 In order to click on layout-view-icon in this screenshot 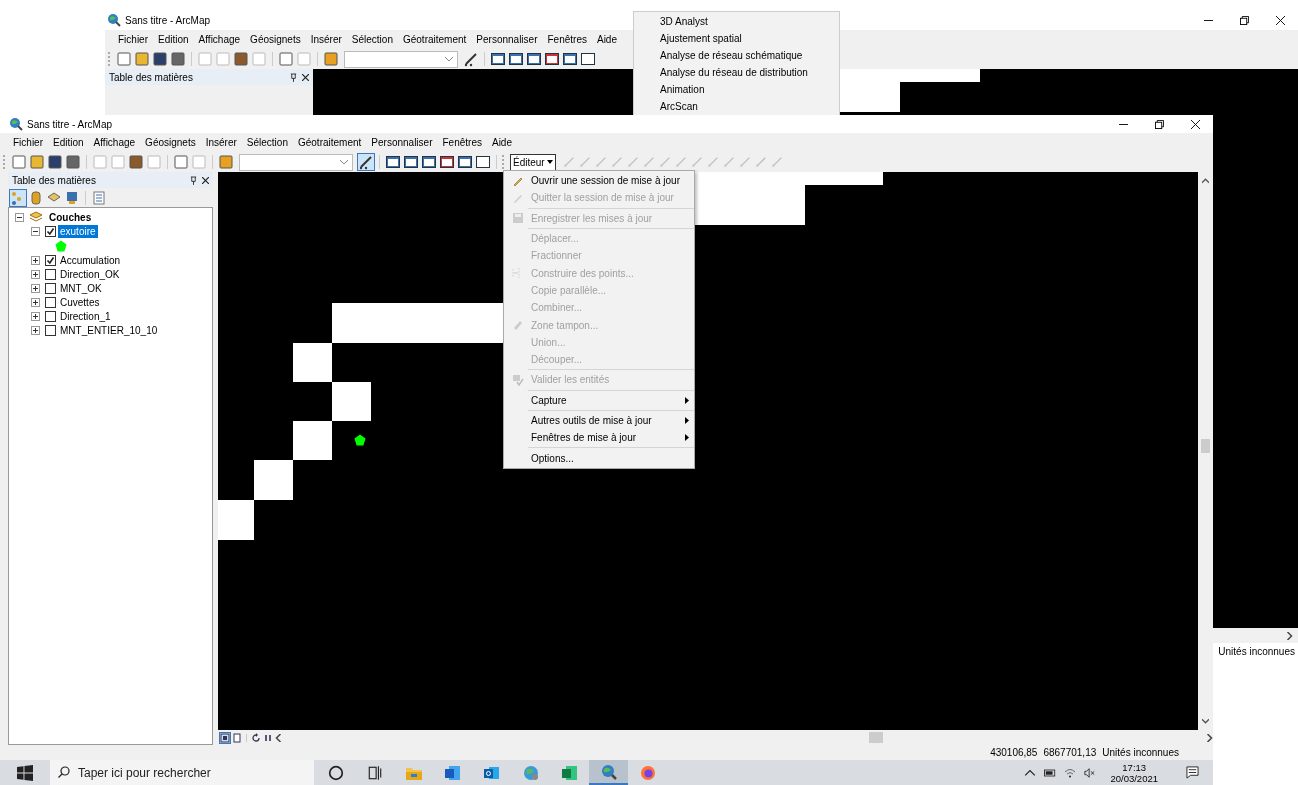, I will do `click(237, 737)`.